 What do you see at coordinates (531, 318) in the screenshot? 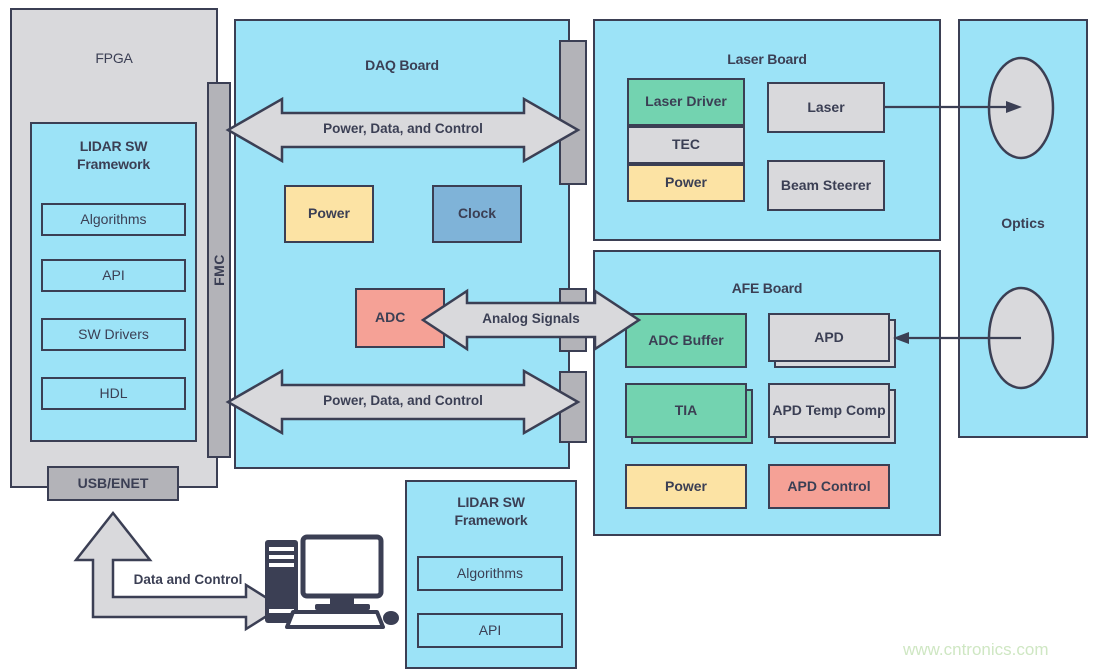
I see `arrow-label-analog-signals: Analog Signals` at bounding box center [531, 318].